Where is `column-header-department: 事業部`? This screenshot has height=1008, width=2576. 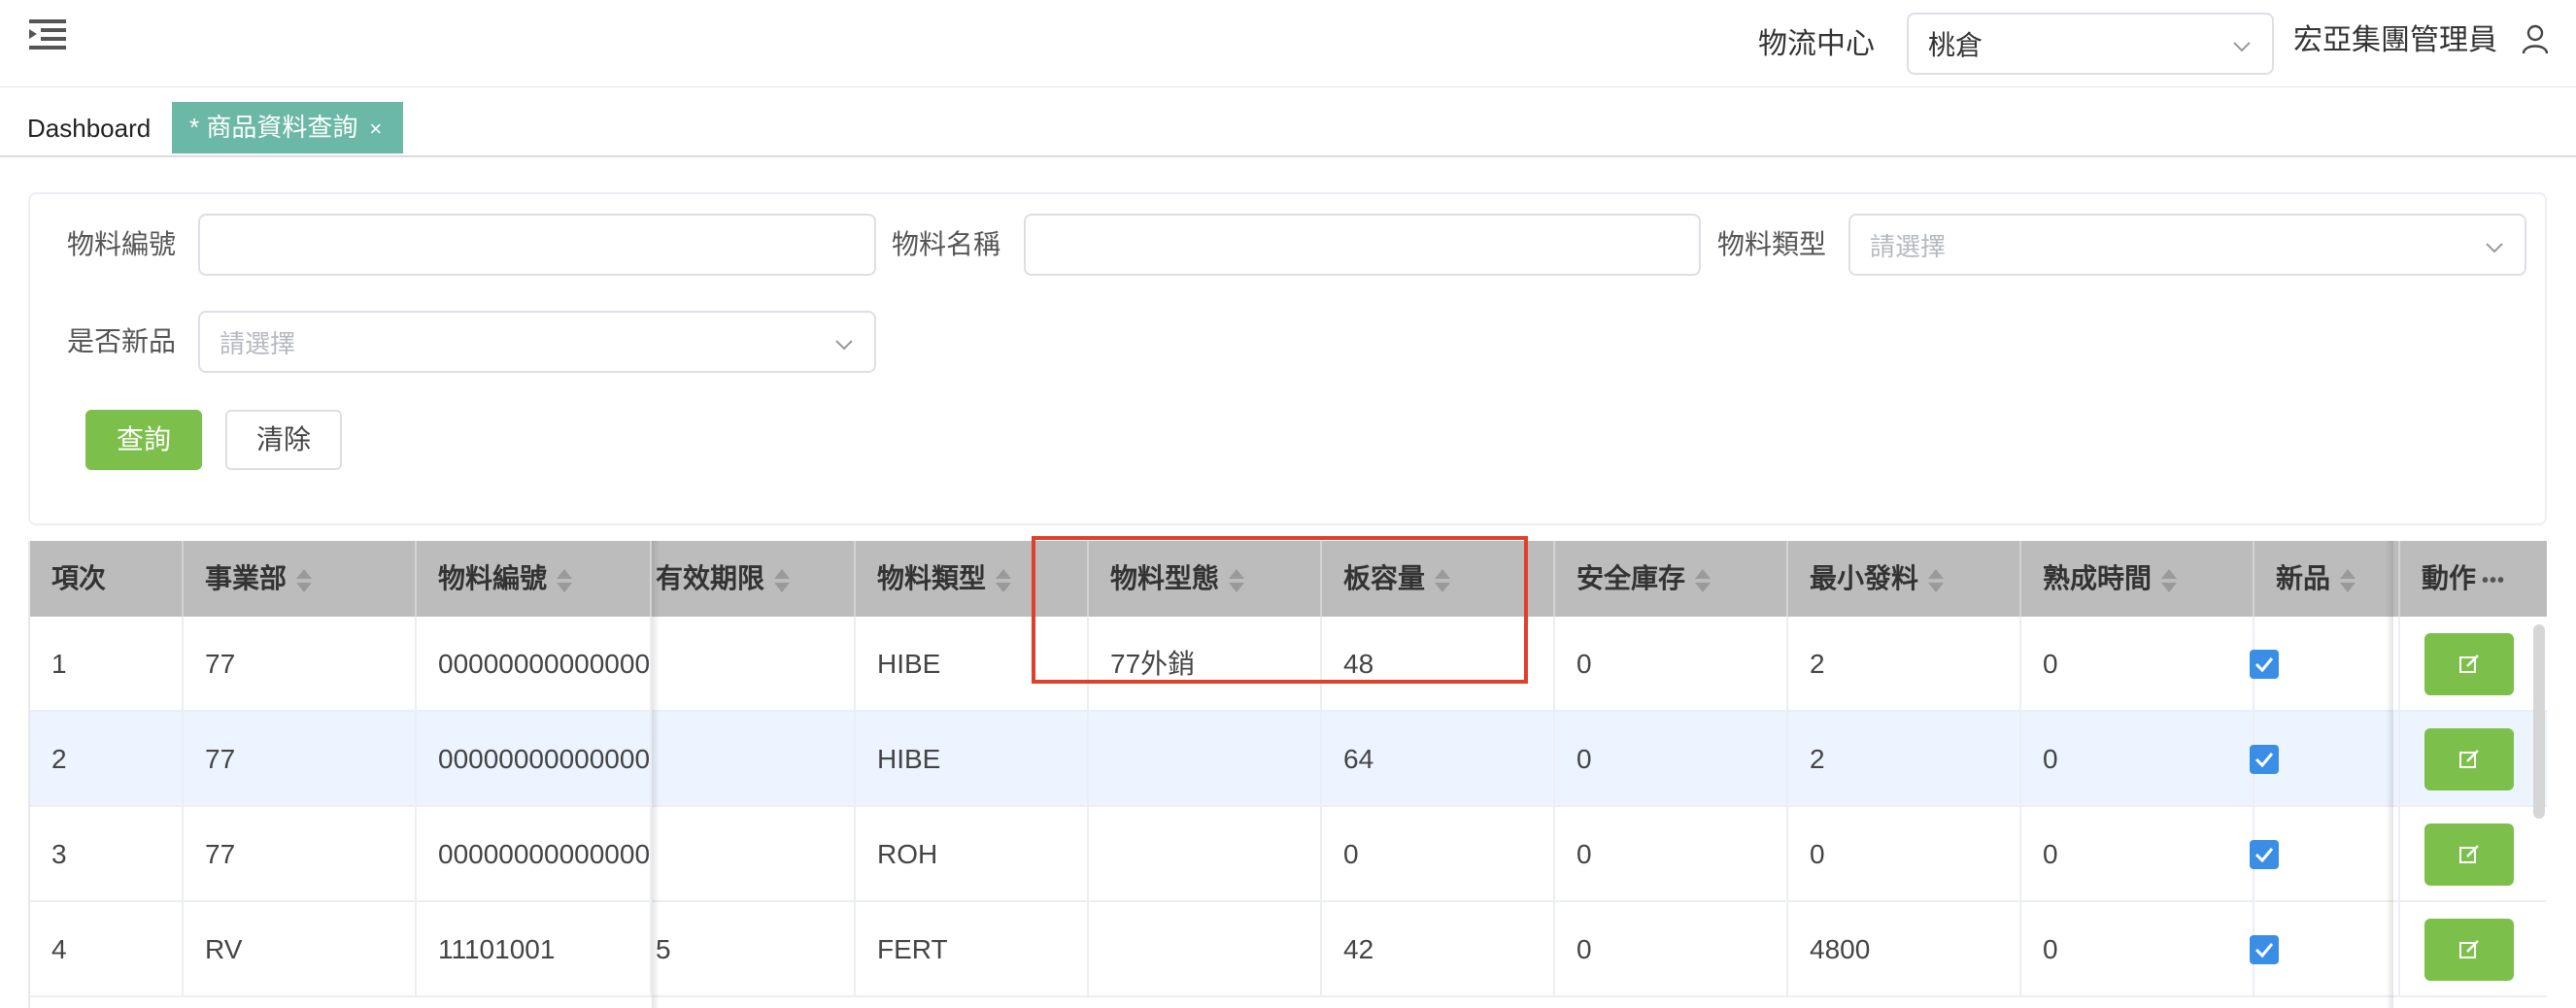 column-header-department: 事業部 is located at coordinates (300, 579).